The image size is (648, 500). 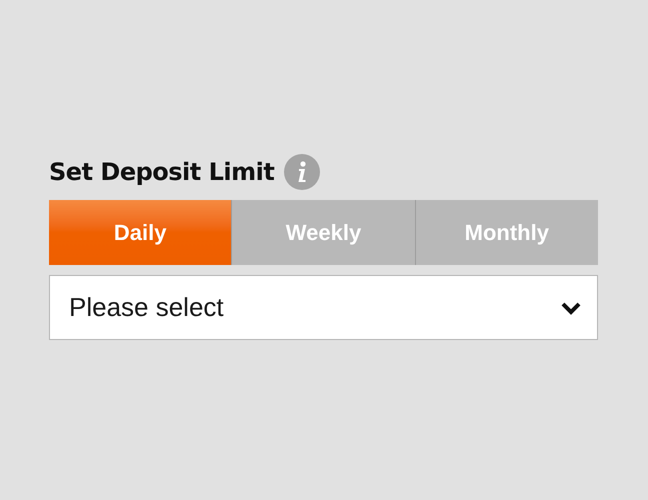 I want to click on chevron-down-icon, so click(x=571, y=307).